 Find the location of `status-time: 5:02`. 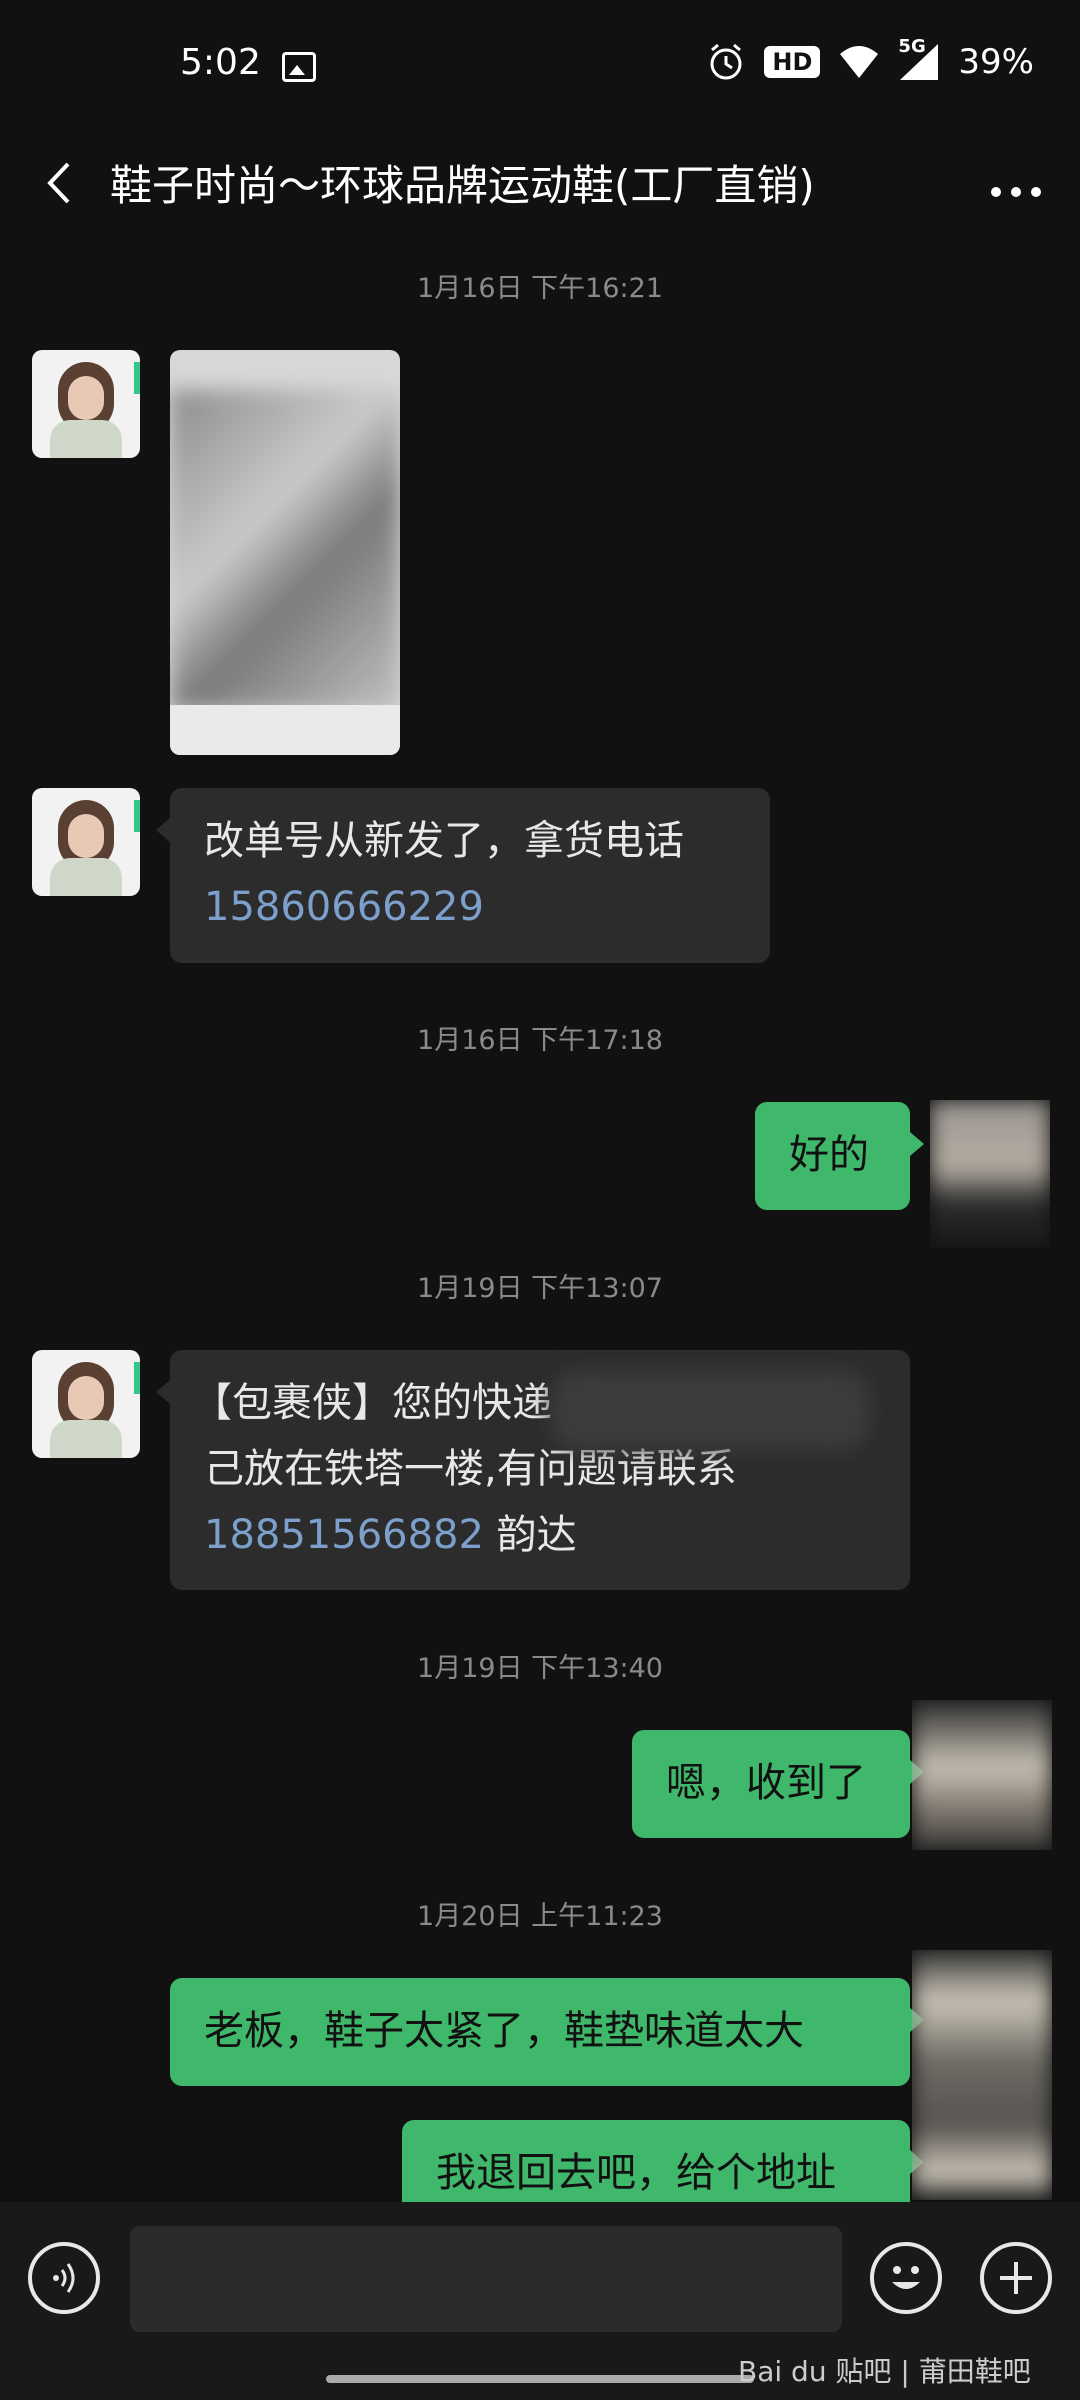

status-time: 5:02 is located at coordinates (220, 62).